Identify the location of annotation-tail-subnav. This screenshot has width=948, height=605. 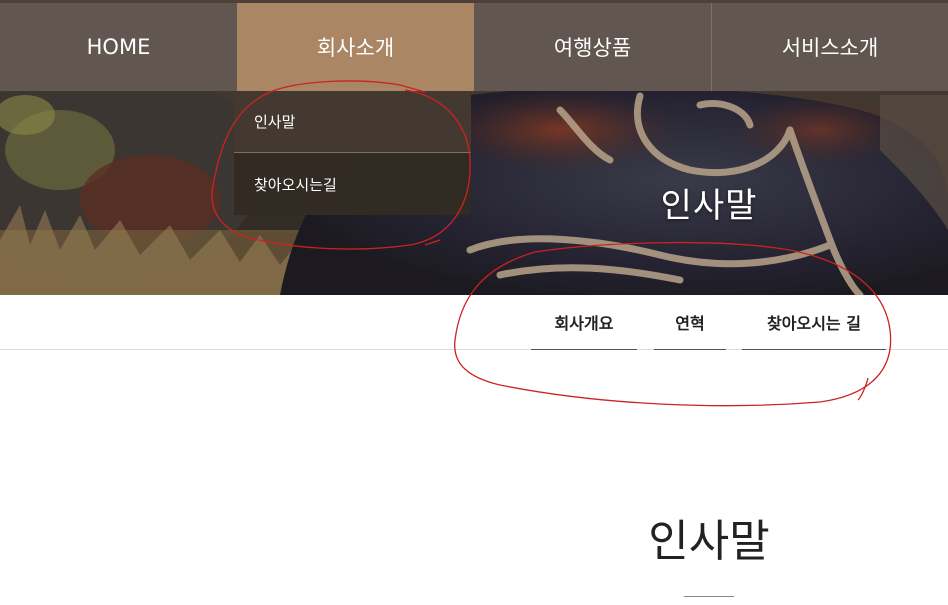
(863, 389).